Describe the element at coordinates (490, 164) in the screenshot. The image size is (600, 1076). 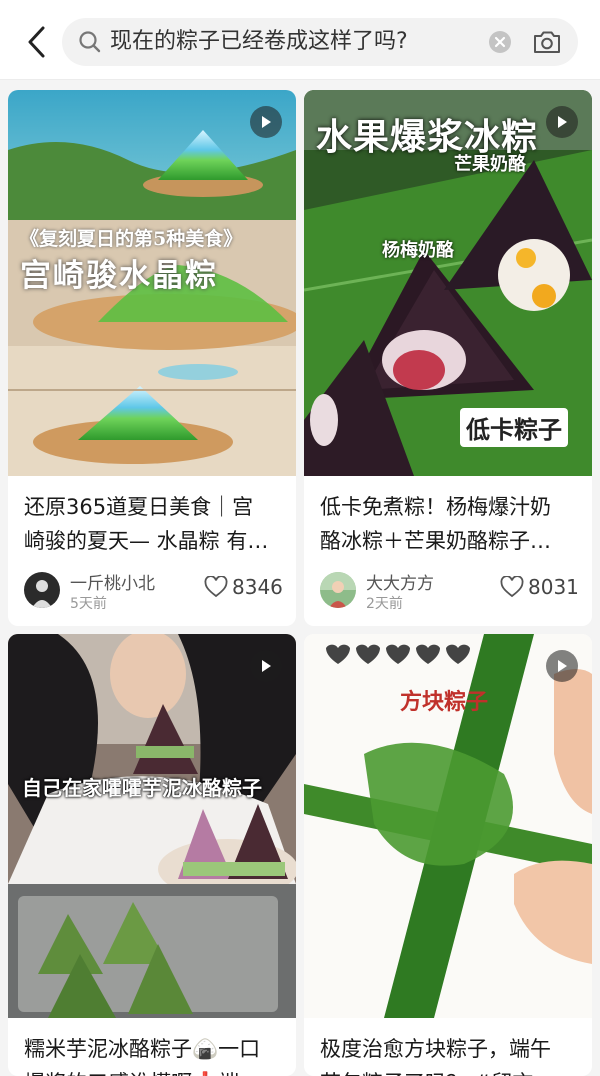
I see `label-mango: 芒果奶酪` at that location.